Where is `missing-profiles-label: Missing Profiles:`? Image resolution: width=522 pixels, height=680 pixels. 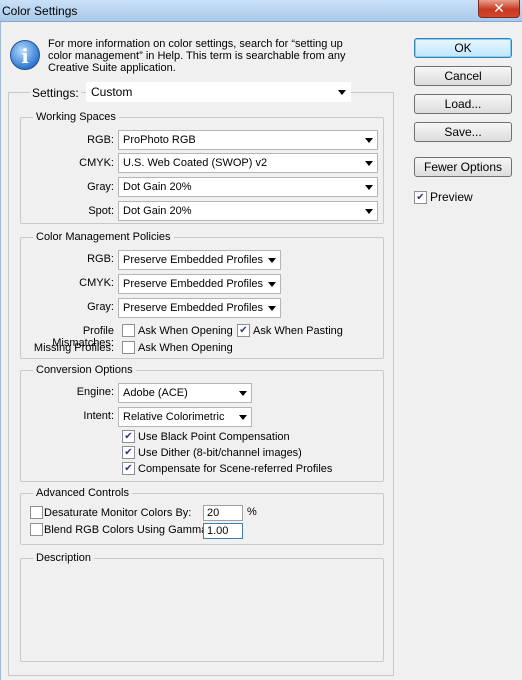 missing-profiles-label: Missing Profiles: is located at coordinates (73, 348).